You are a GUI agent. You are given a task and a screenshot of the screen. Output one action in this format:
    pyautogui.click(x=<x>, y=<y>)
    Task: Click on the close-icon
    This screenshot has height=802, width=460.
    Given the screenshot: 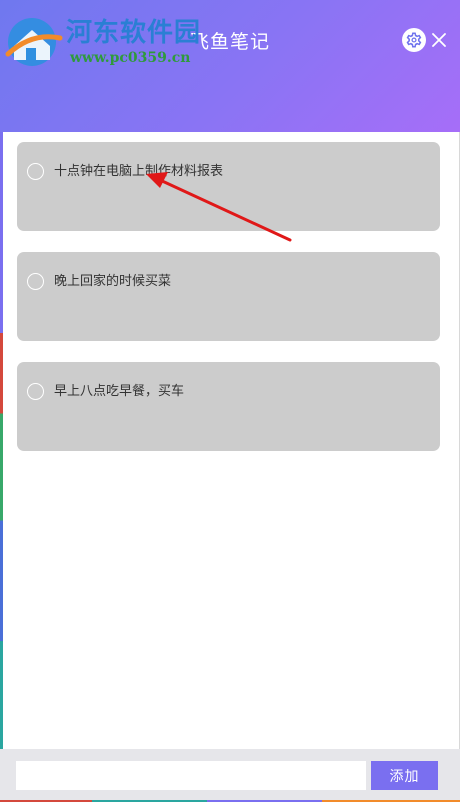 What is the action you would take?
    pyautogui.click(x=439, y=40)
    